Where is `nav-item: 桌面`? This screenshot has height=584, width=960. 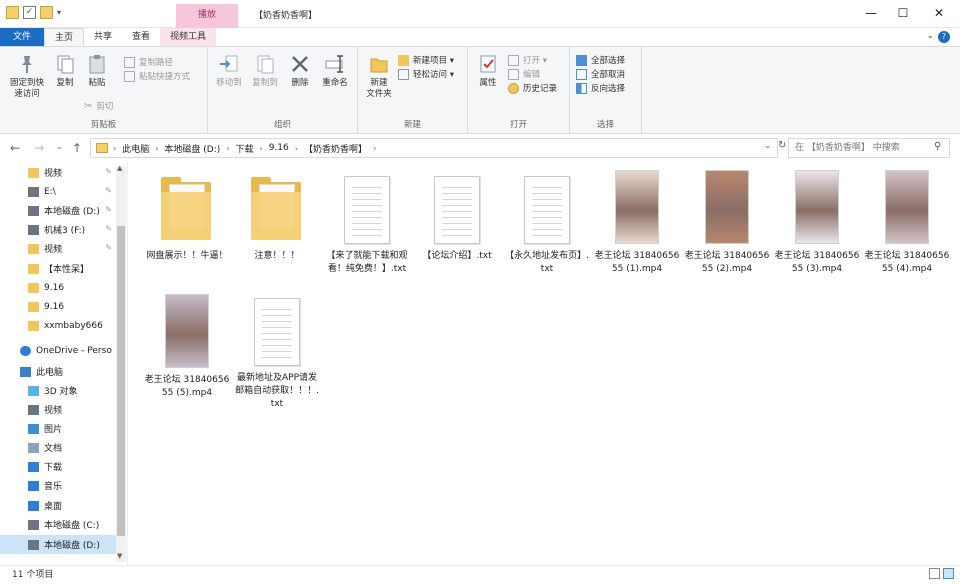 nav-item: 桌面 is located at coordinates (58, 505).